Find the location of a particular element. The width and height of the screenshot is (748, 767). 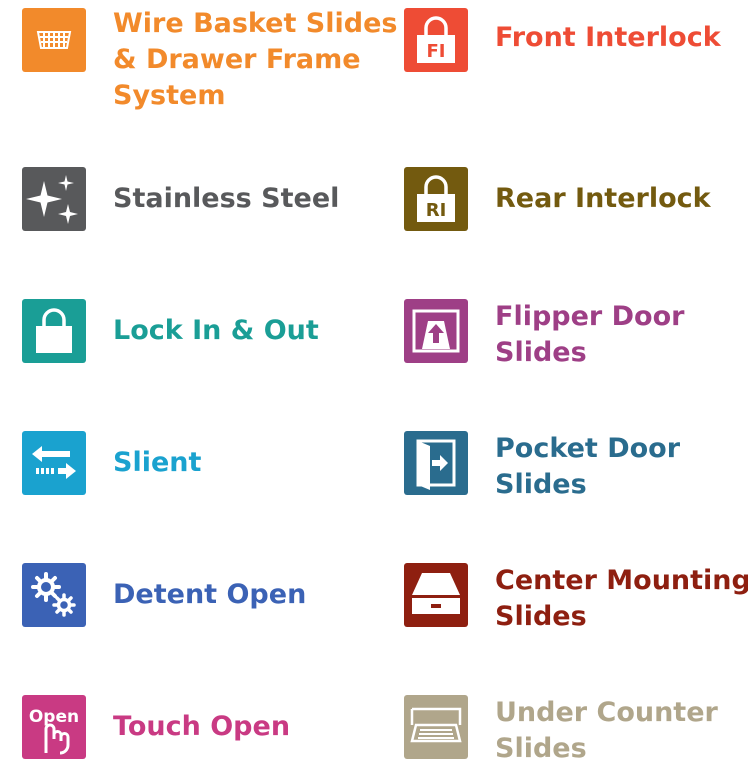

touch-open-icon: Open is located at coordinates (54, 727).